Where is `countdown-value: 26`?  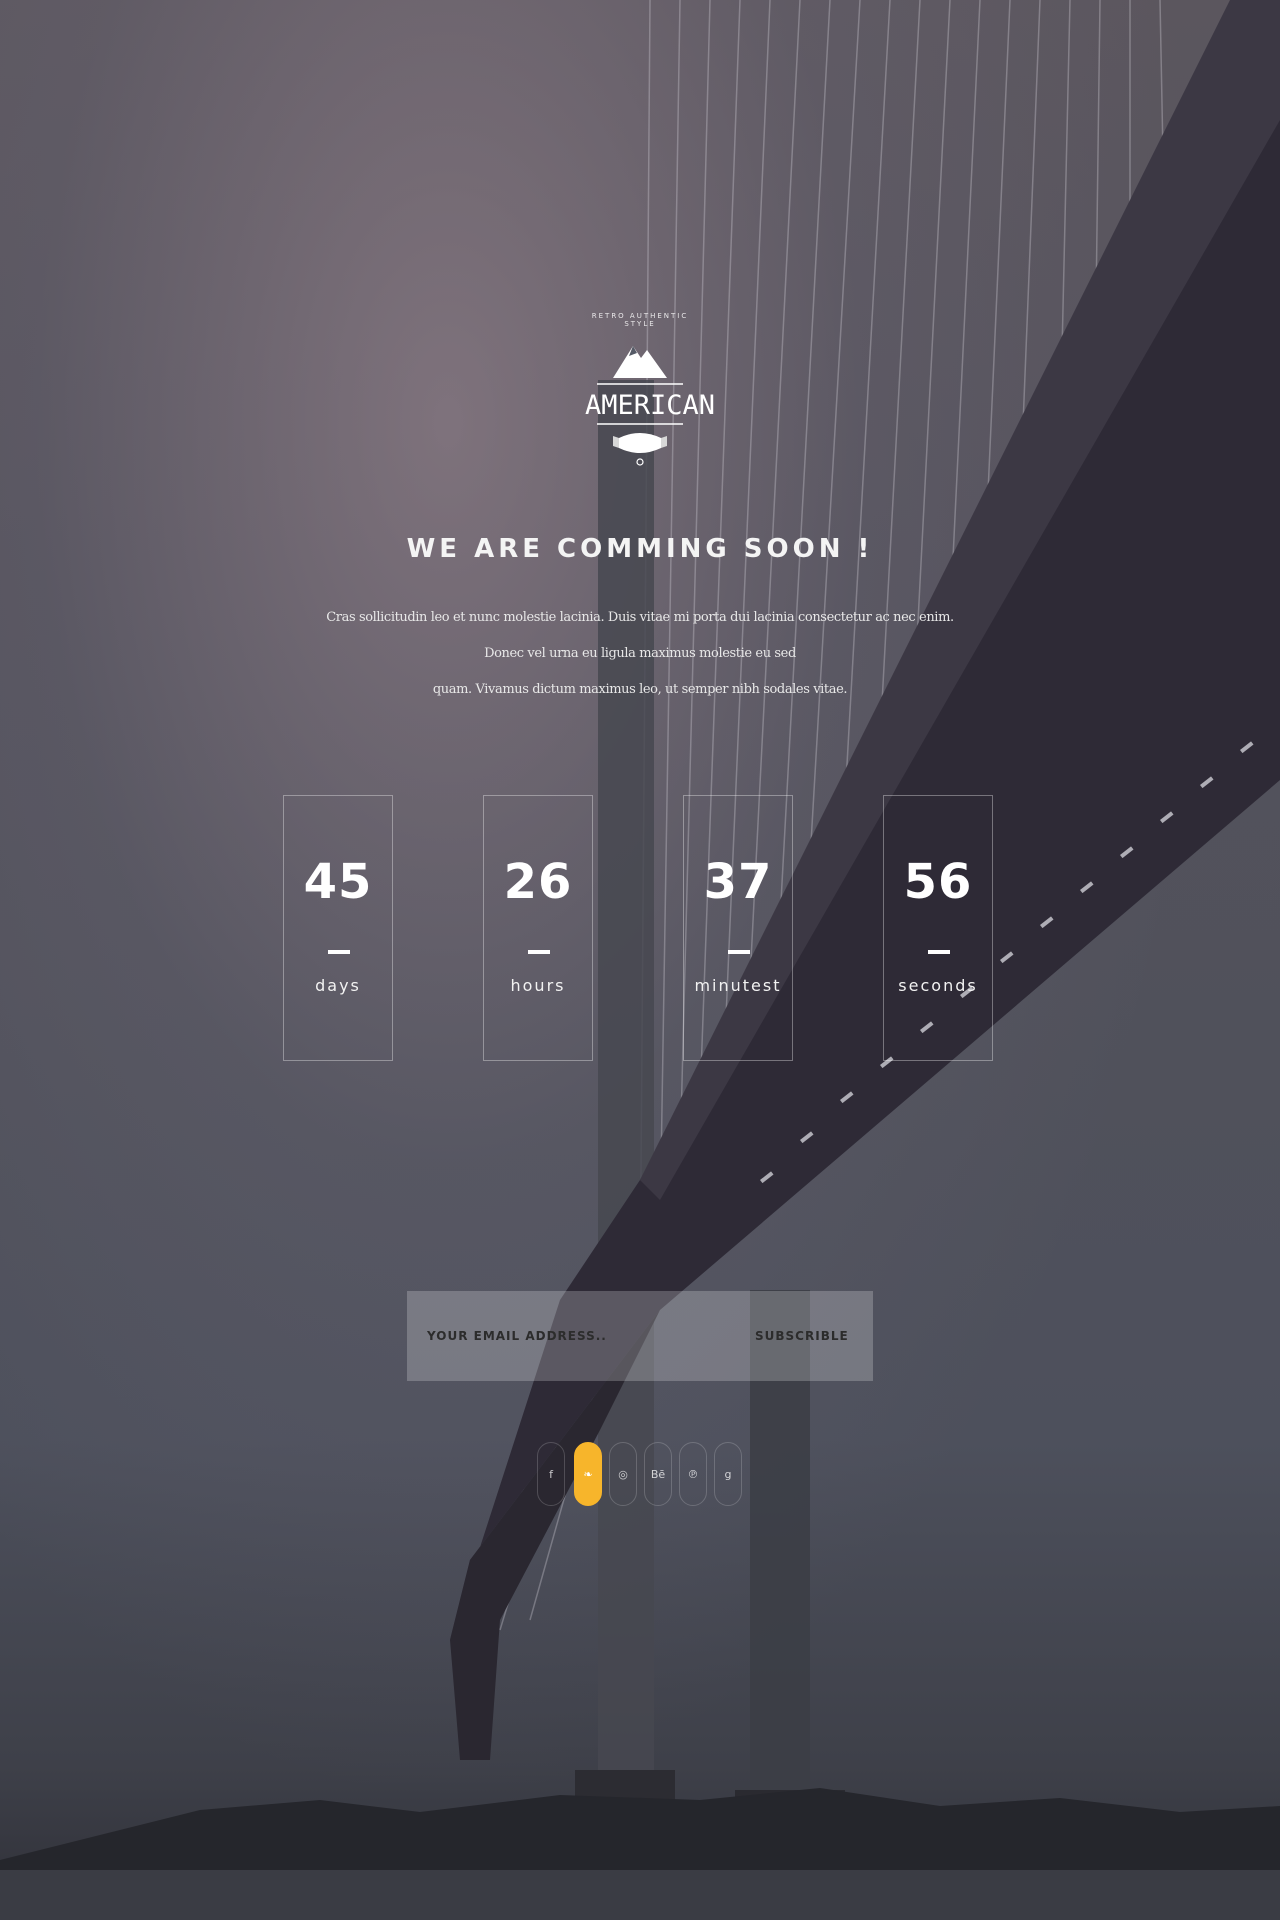
countdown-value: 26 is located at coordinates (538, 882).